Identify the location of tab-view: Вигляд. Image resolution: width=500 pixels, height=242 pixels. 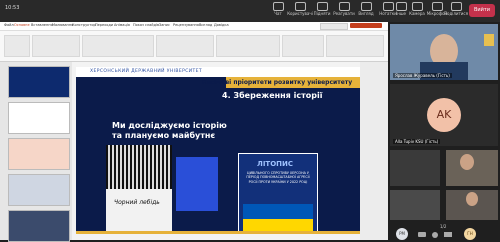
(205, 25).